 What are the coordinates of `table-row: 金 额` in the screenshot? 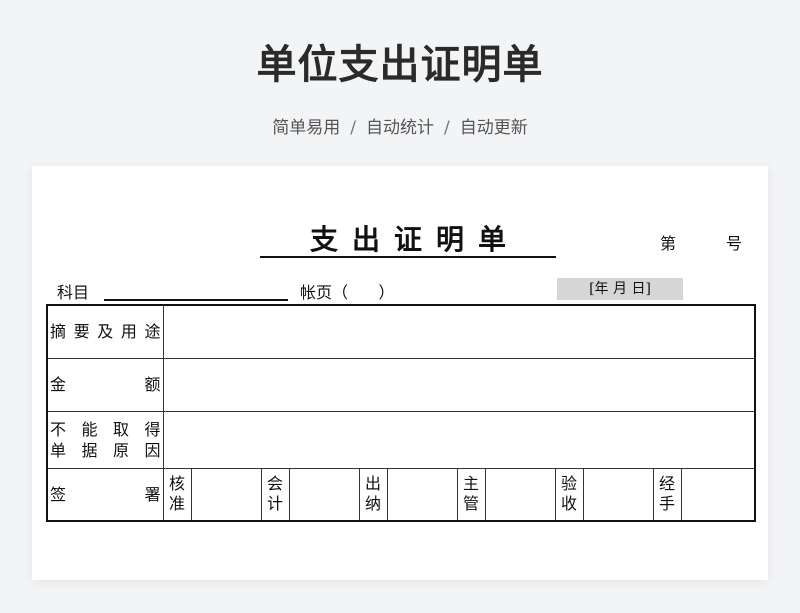 It's located at (401, 384).